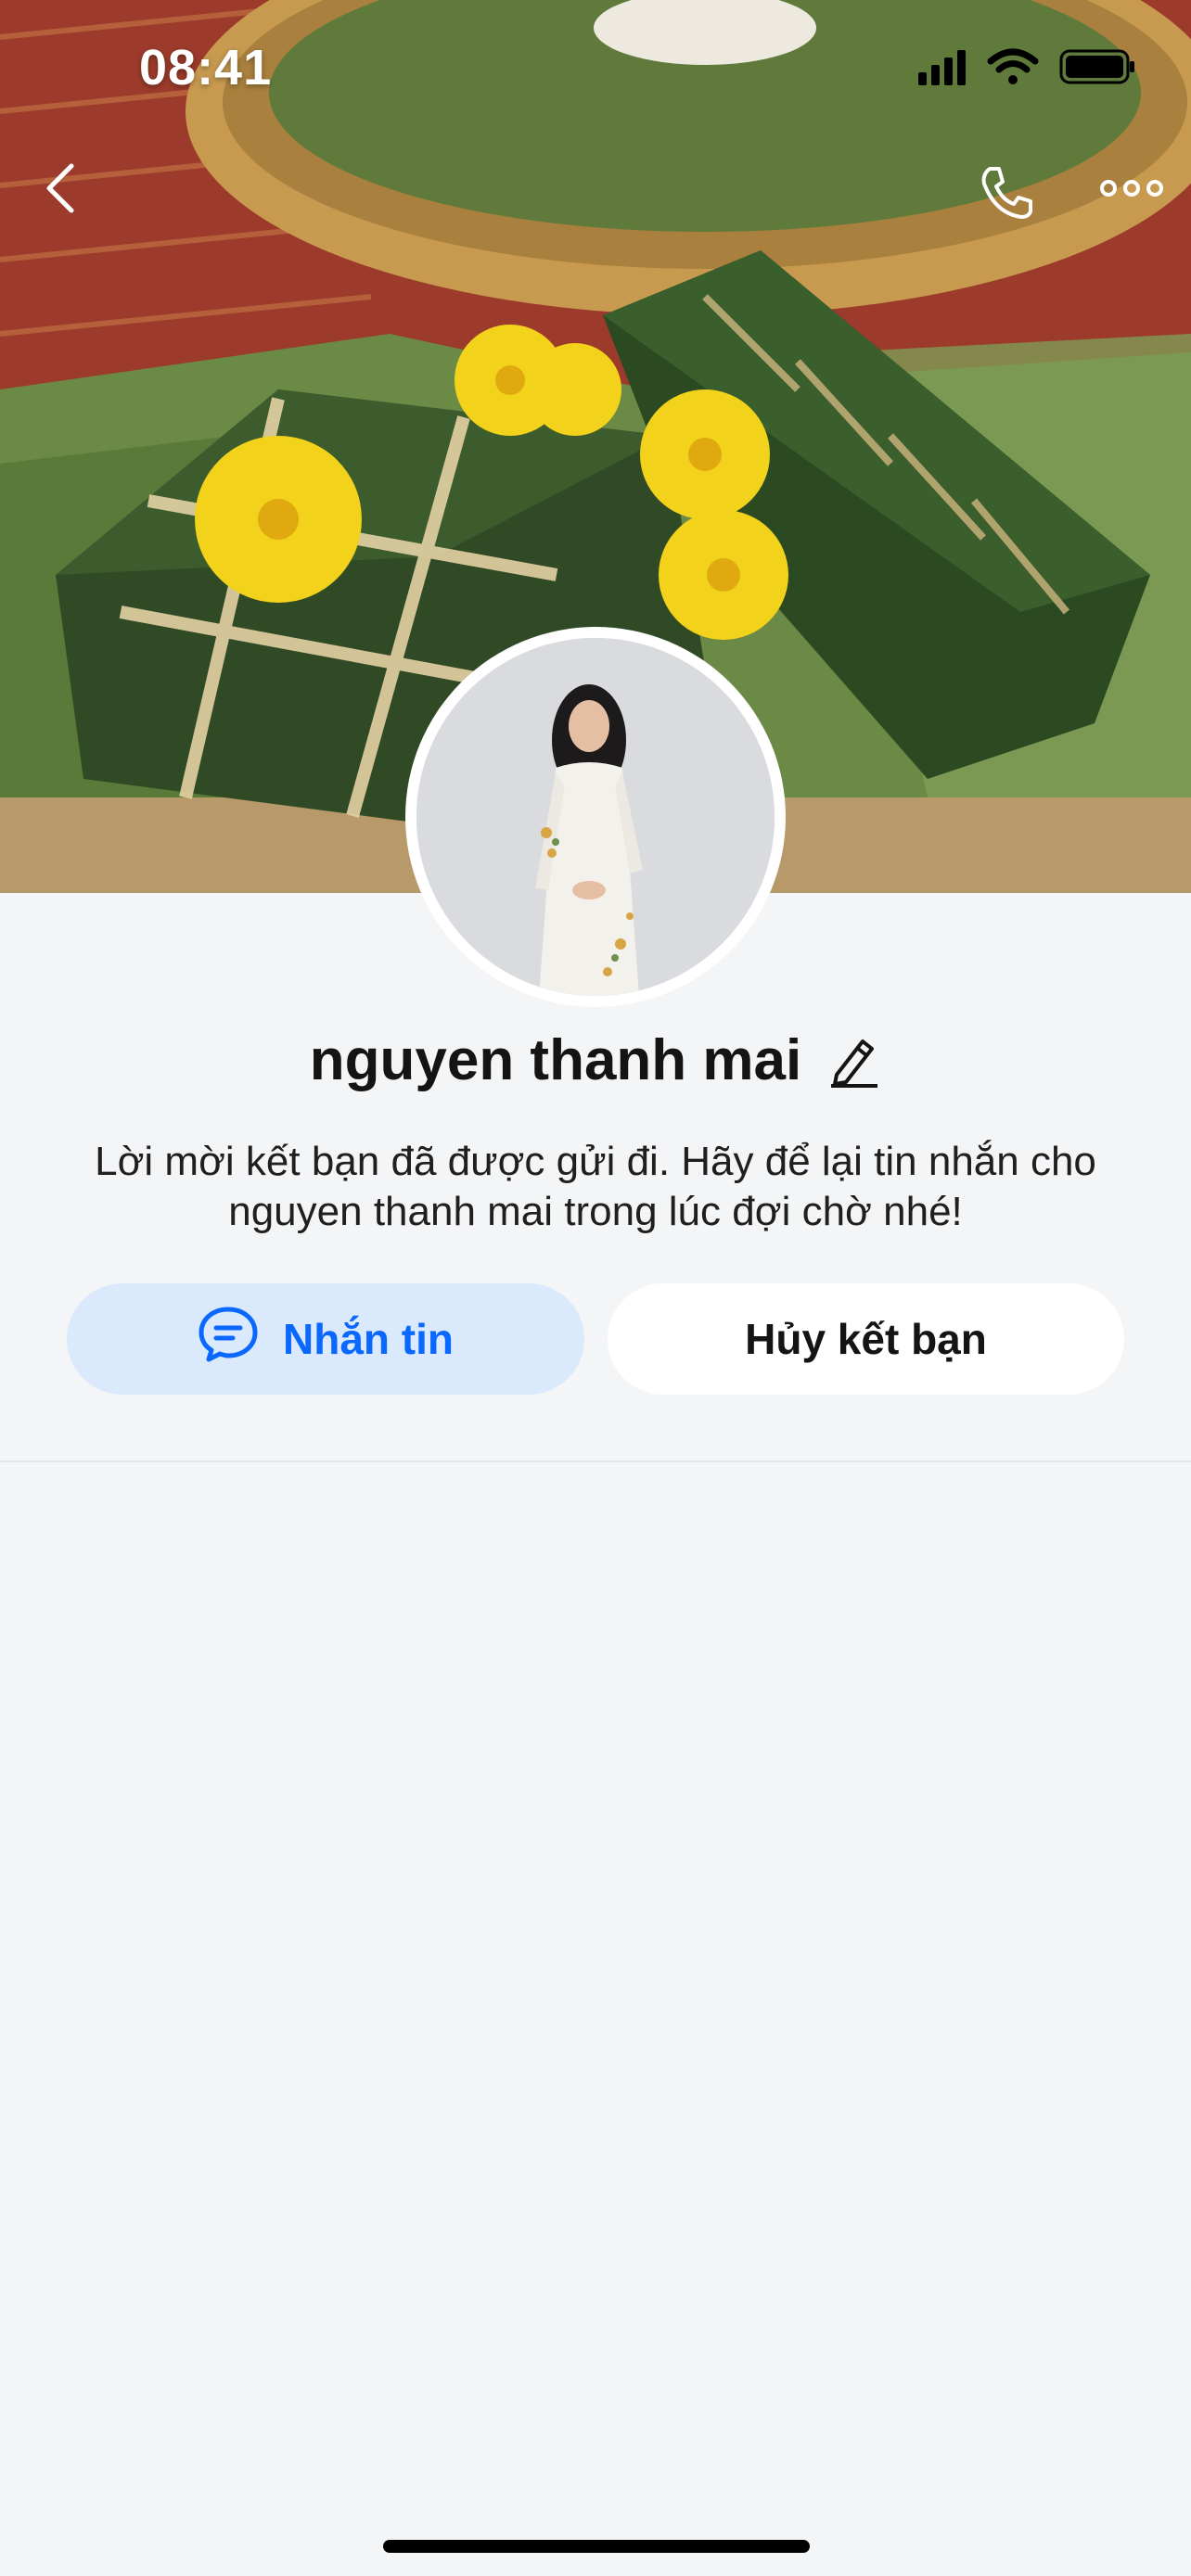 The width and height of the screenshot is (1191, 2576). What do you see at coordinates (597, 2546) in the screenshot?
I see `home-indicator` at bounding box center [597, 2546].